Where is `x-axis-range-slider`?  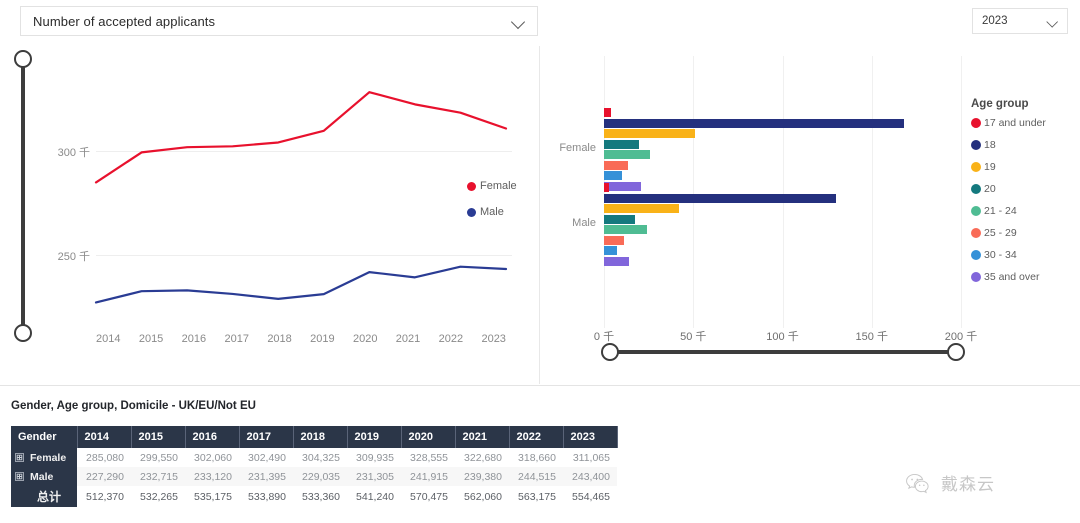
x-axis-range-slider is located at coordinates (783, 352).